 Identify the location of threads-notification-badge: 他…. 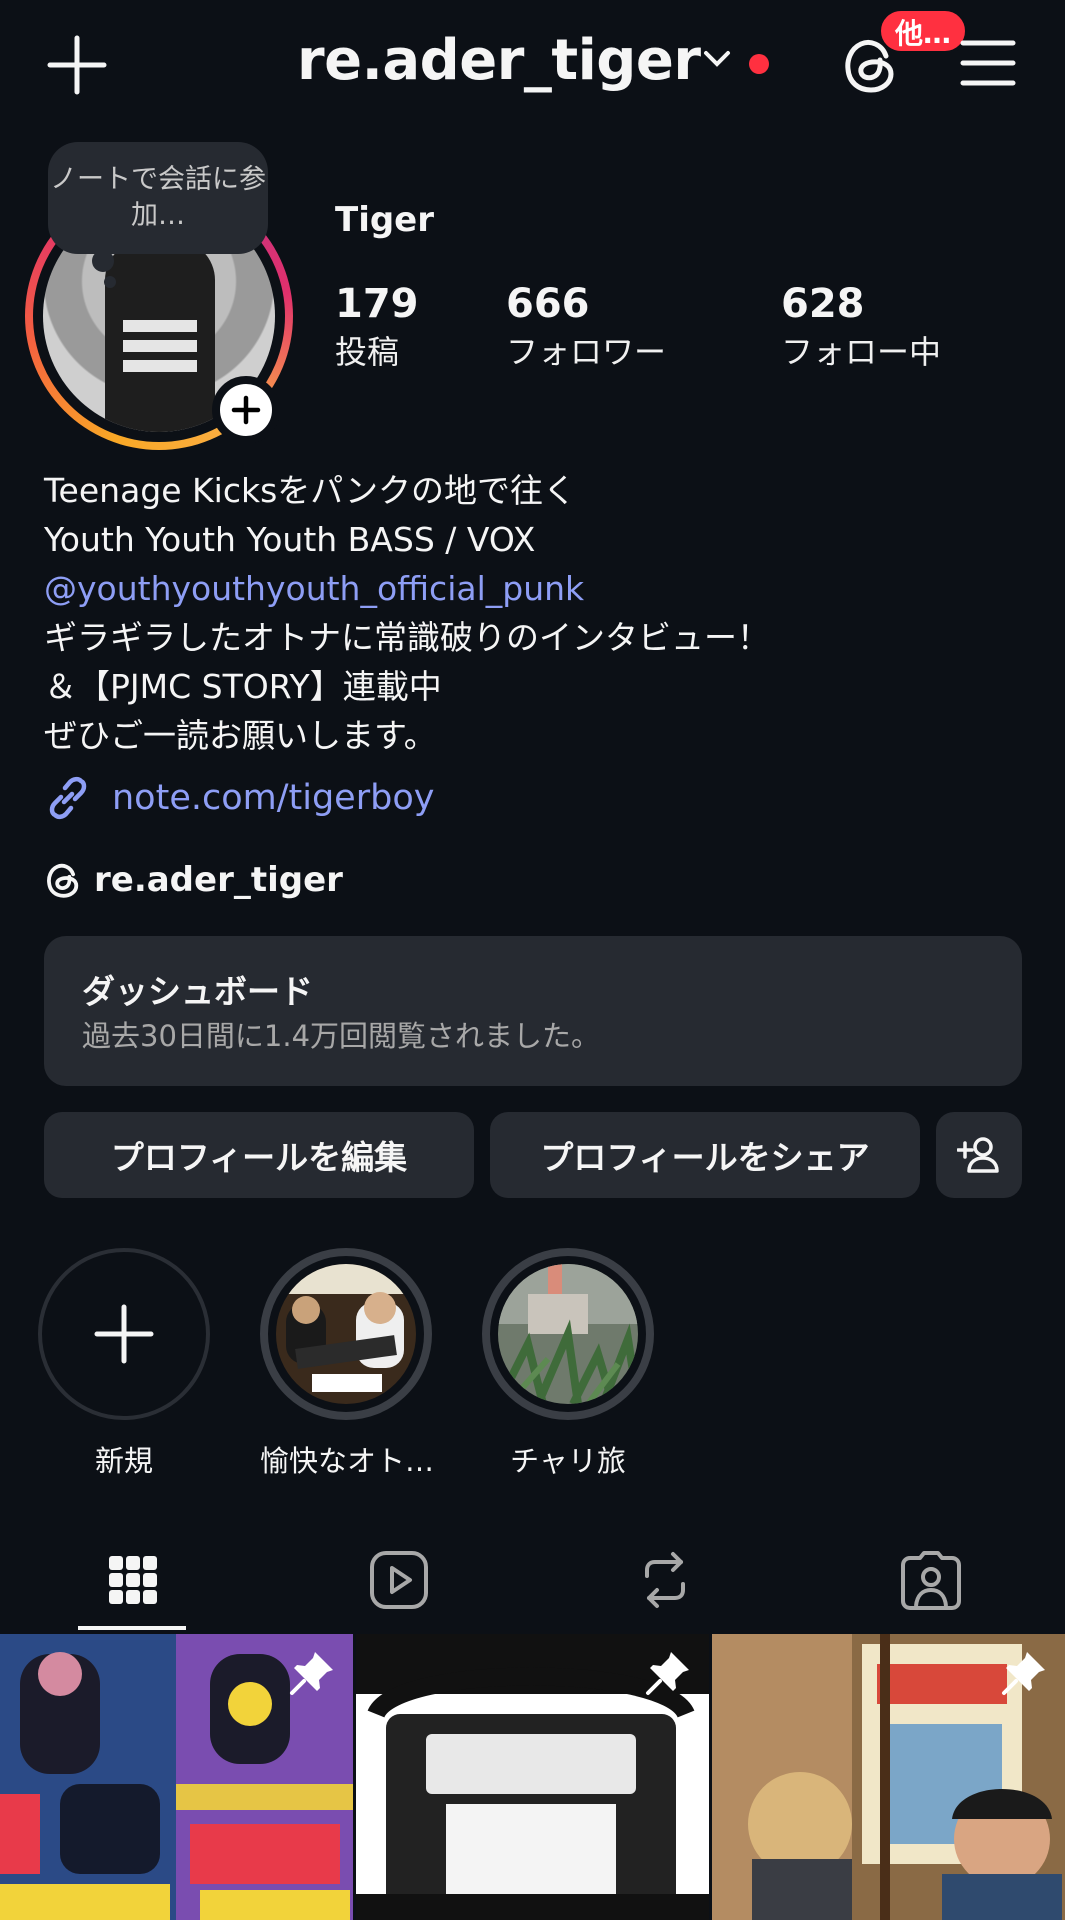
(923, 31).